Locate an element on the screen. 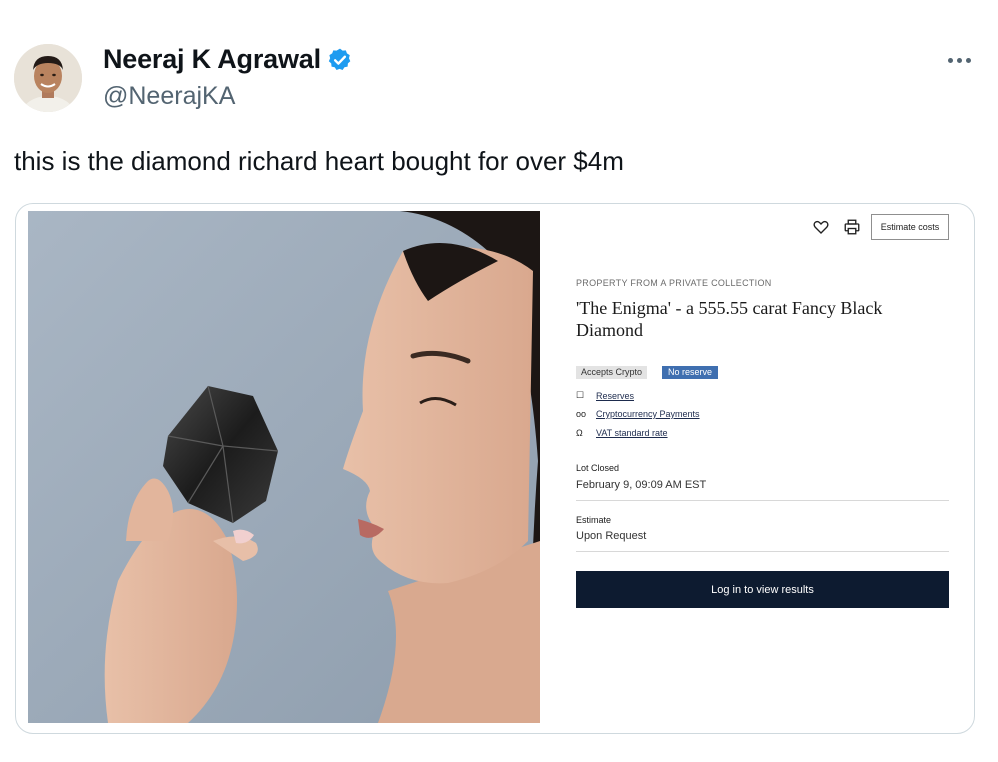 Image resolution: width=998 pixels, height=762 pixels. crypto-payments-link: oo Cryptocurrency Payments is located at coordinates (638, 414).